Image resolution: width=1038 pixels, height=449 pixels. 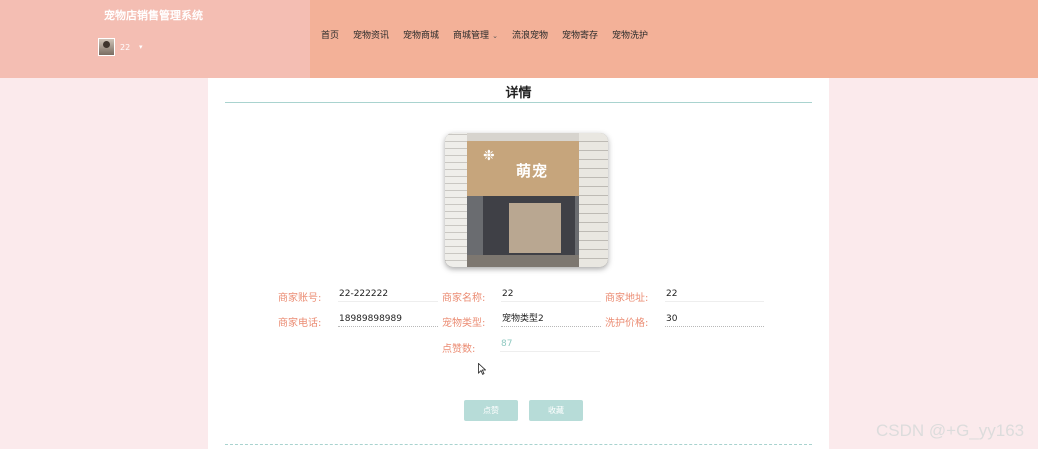 I want to click on avatar, so click(x=106, y=47).